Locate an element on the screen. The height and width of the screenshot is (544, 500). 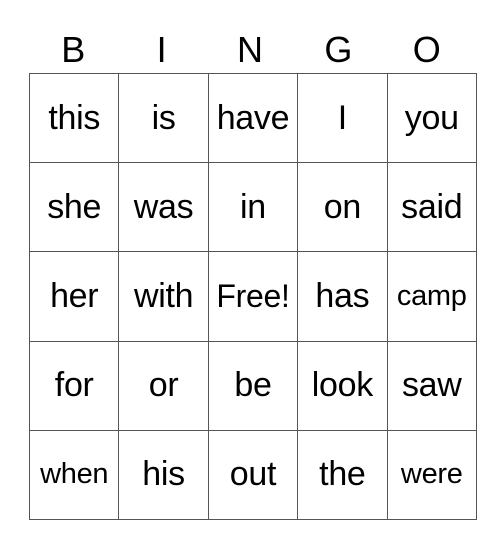
grid-cell: she is located at coordinates (74, 207).